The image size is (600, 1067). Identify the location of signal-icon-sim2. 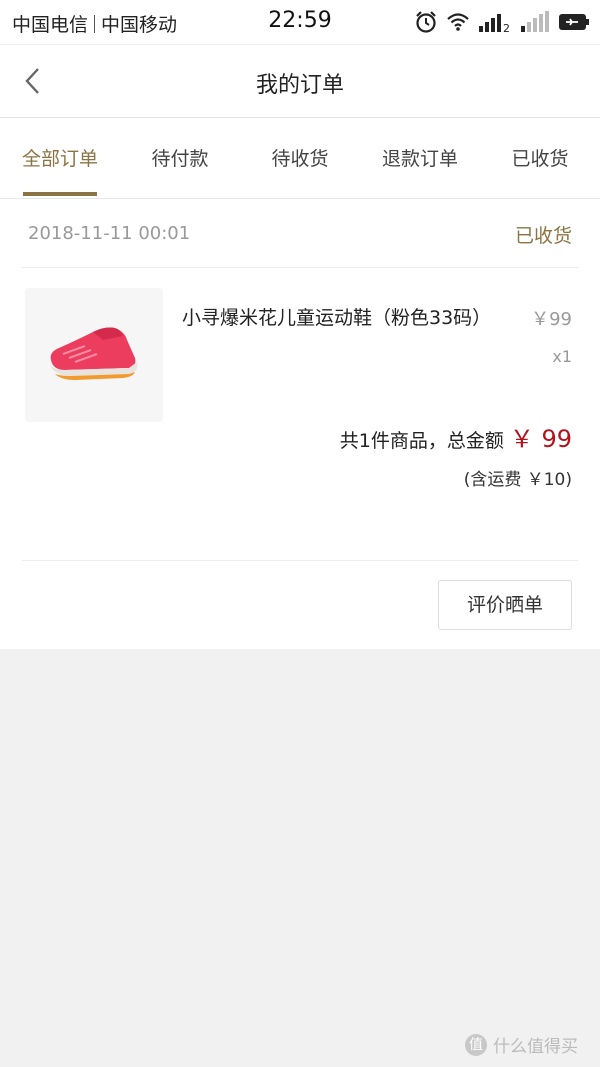
(535, 21).